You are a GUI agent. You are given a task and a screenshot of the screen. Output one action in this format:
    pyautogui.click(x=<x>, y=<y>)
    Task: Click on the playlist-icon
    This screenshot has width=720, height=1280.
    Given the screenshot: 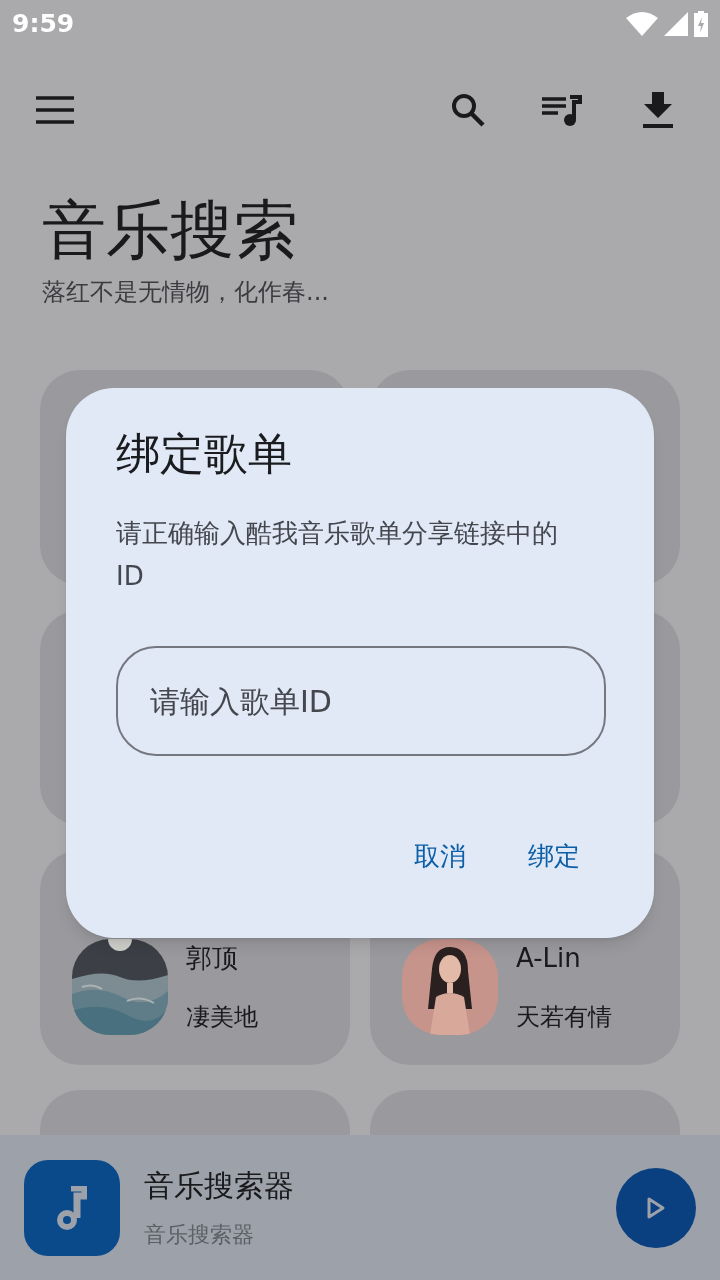 What is the action you would take?
    pyautogui.click(x=562, y=110)
    